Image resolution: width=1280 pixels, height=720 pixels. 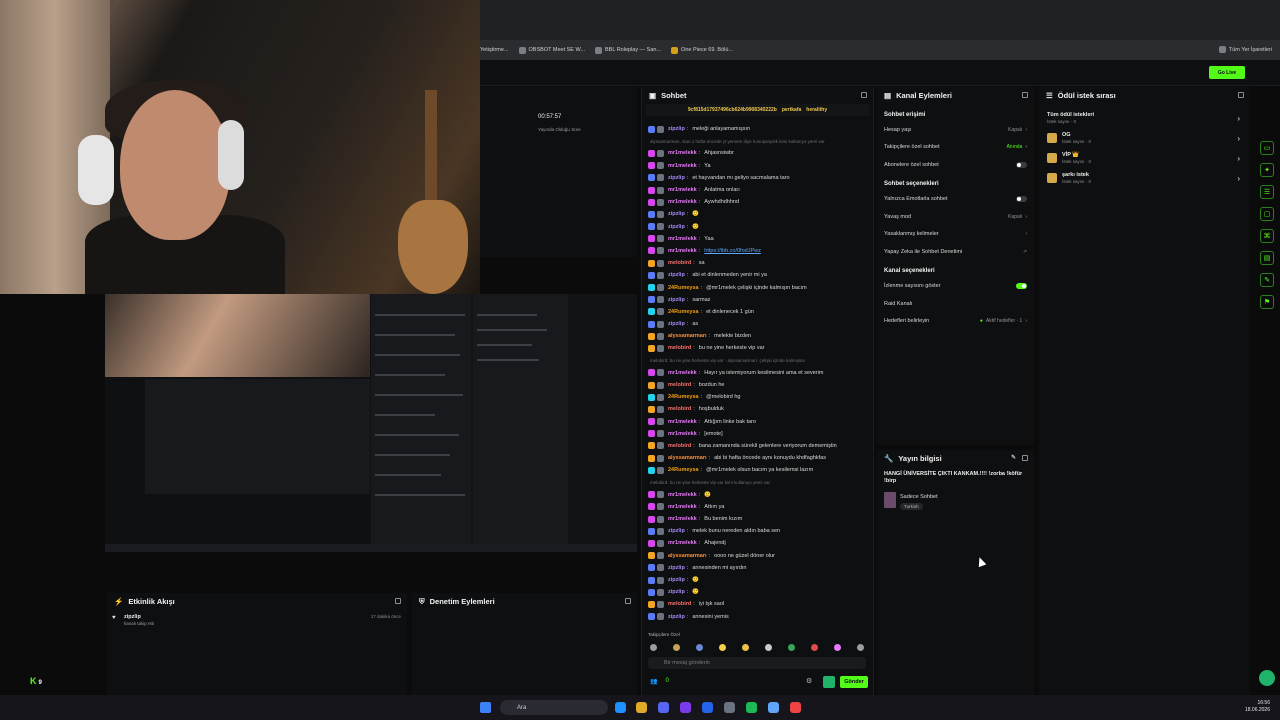 I want to click on reward-row: OG İstek sayısı · 0 ›, so click(x=1144, y=138).